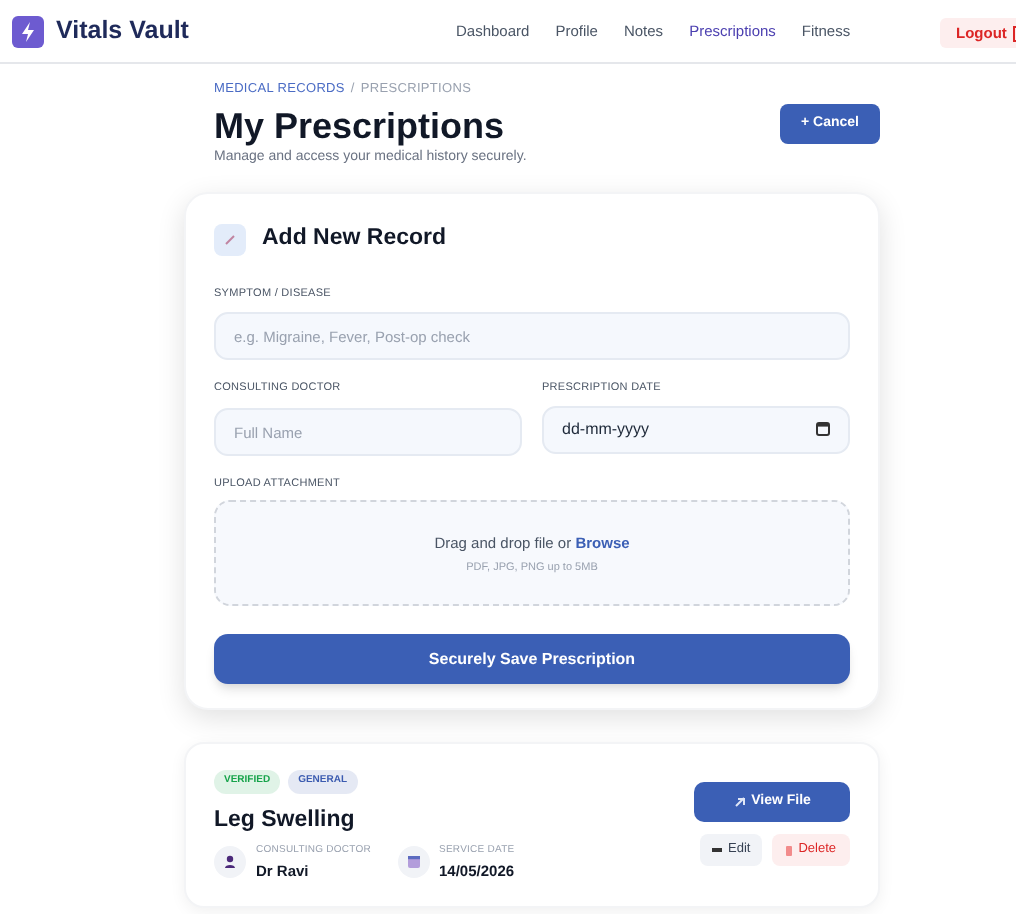 This screenshot has height=914, width=1016. I want to click on page-title: My Prescriptions, so click(360, 125).